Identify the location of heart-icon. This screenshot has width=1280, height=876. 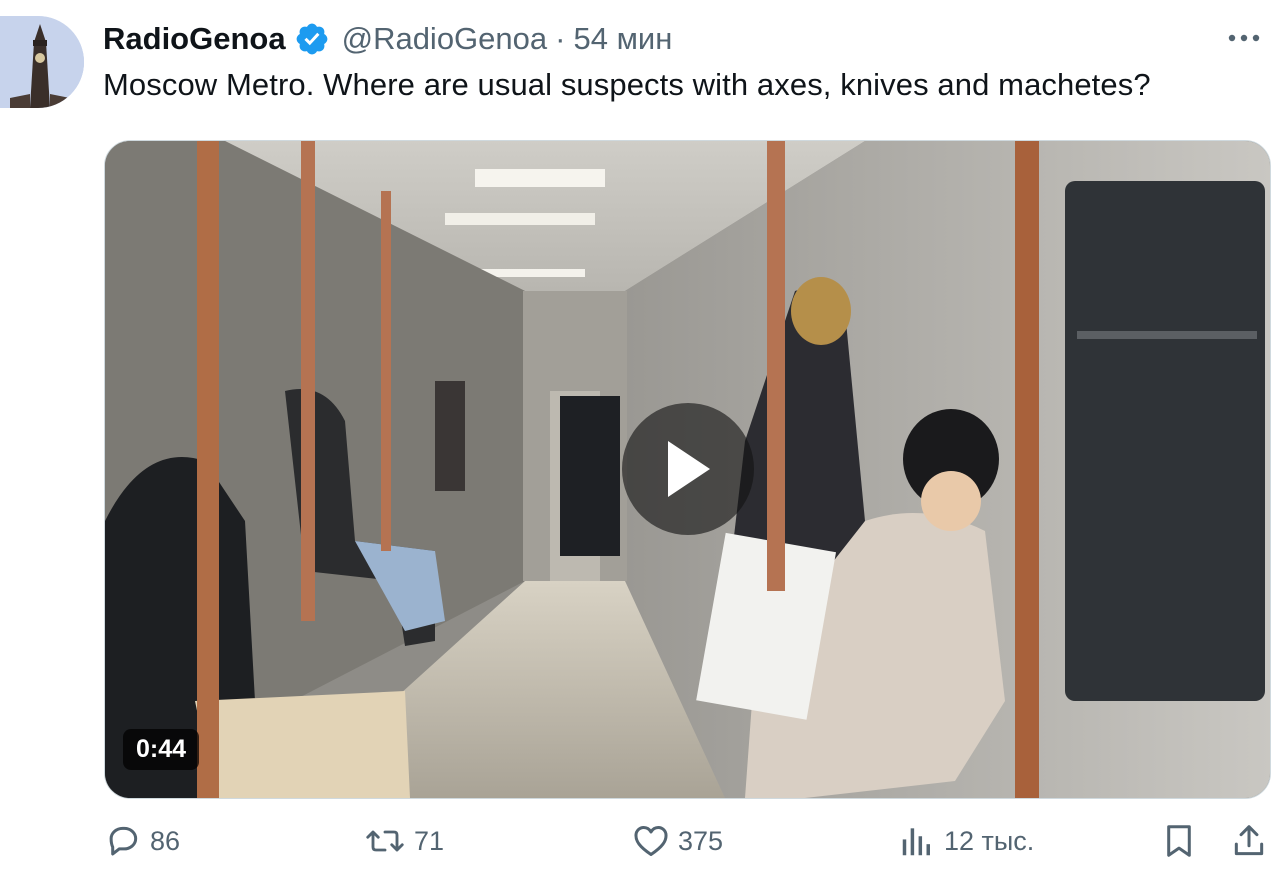
(651, 841).